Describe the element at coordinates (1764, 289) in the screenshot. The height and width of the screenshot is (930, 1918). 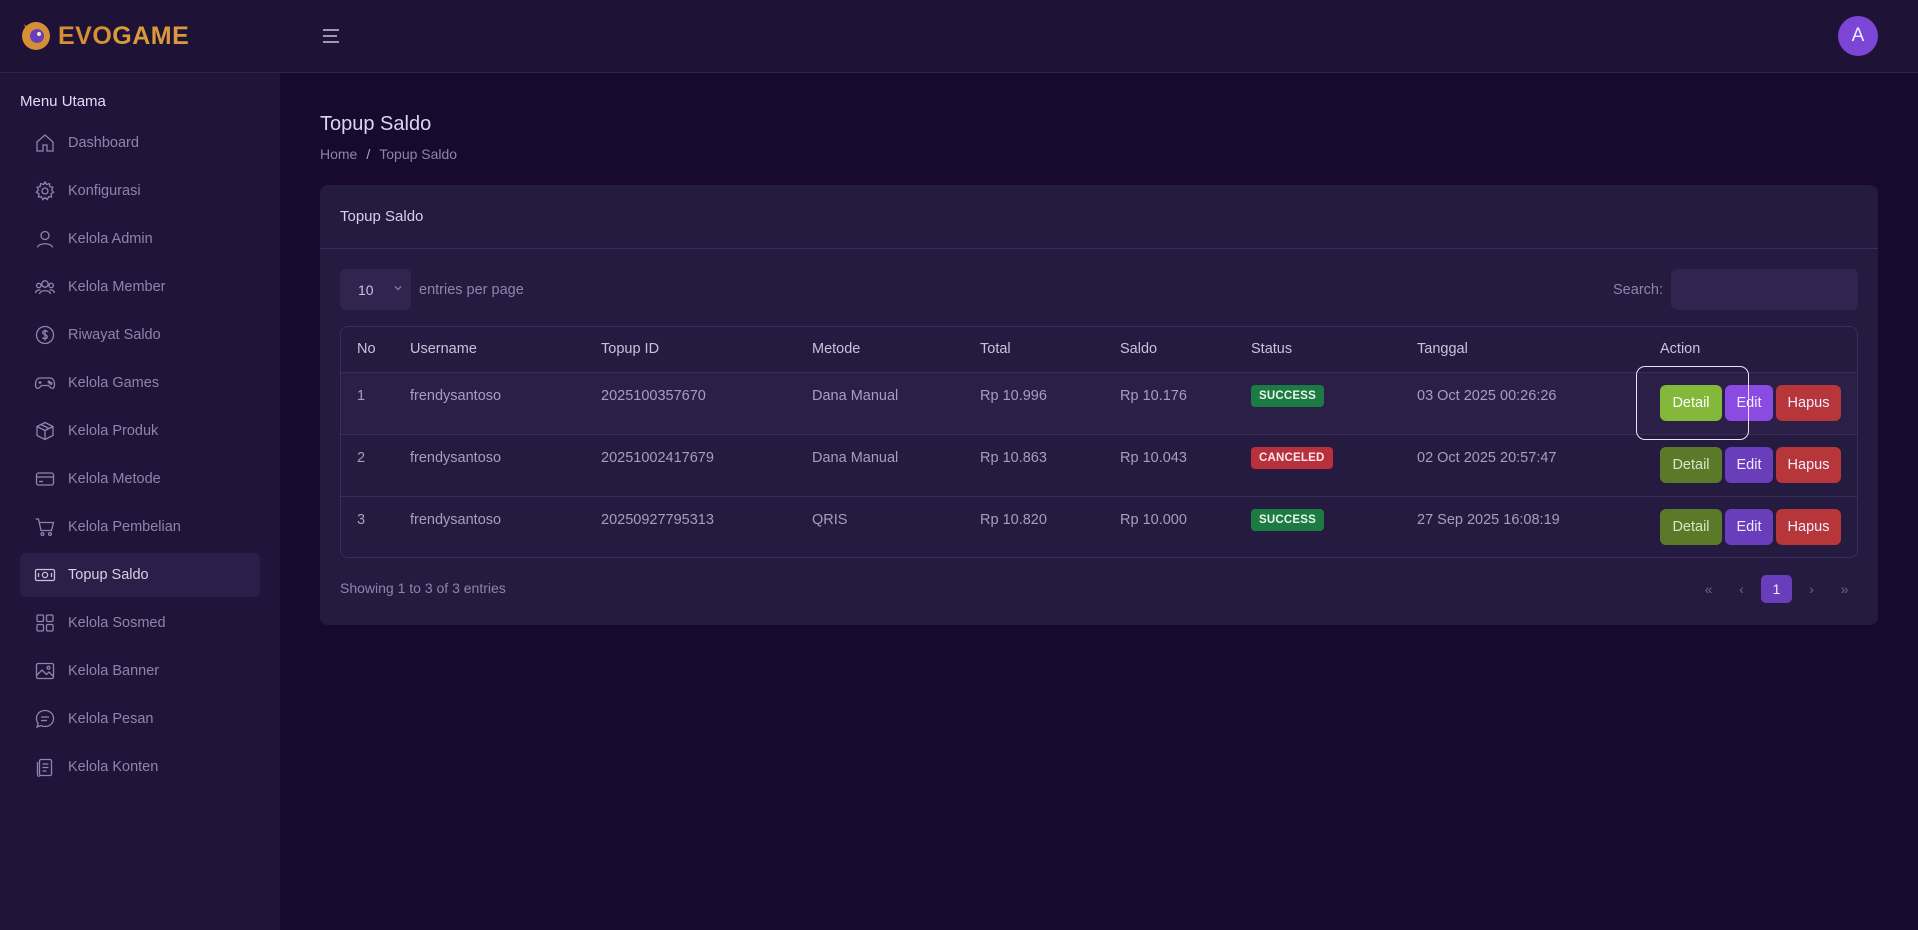
I see `search-input` at that location.